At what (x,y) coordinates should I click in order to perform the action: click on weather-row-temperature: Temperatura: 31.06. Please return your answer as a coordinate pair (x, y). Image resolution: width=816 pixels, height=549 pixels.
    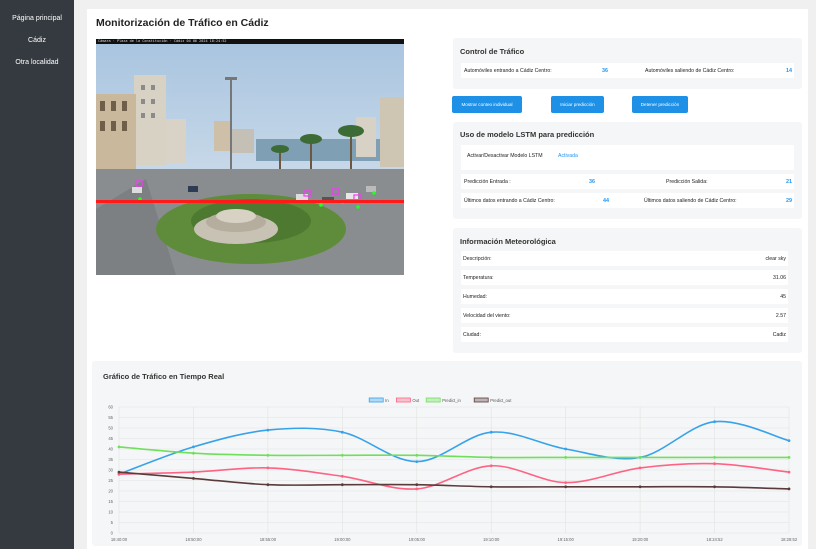
    Looking at the image, I should click on (624, 277).